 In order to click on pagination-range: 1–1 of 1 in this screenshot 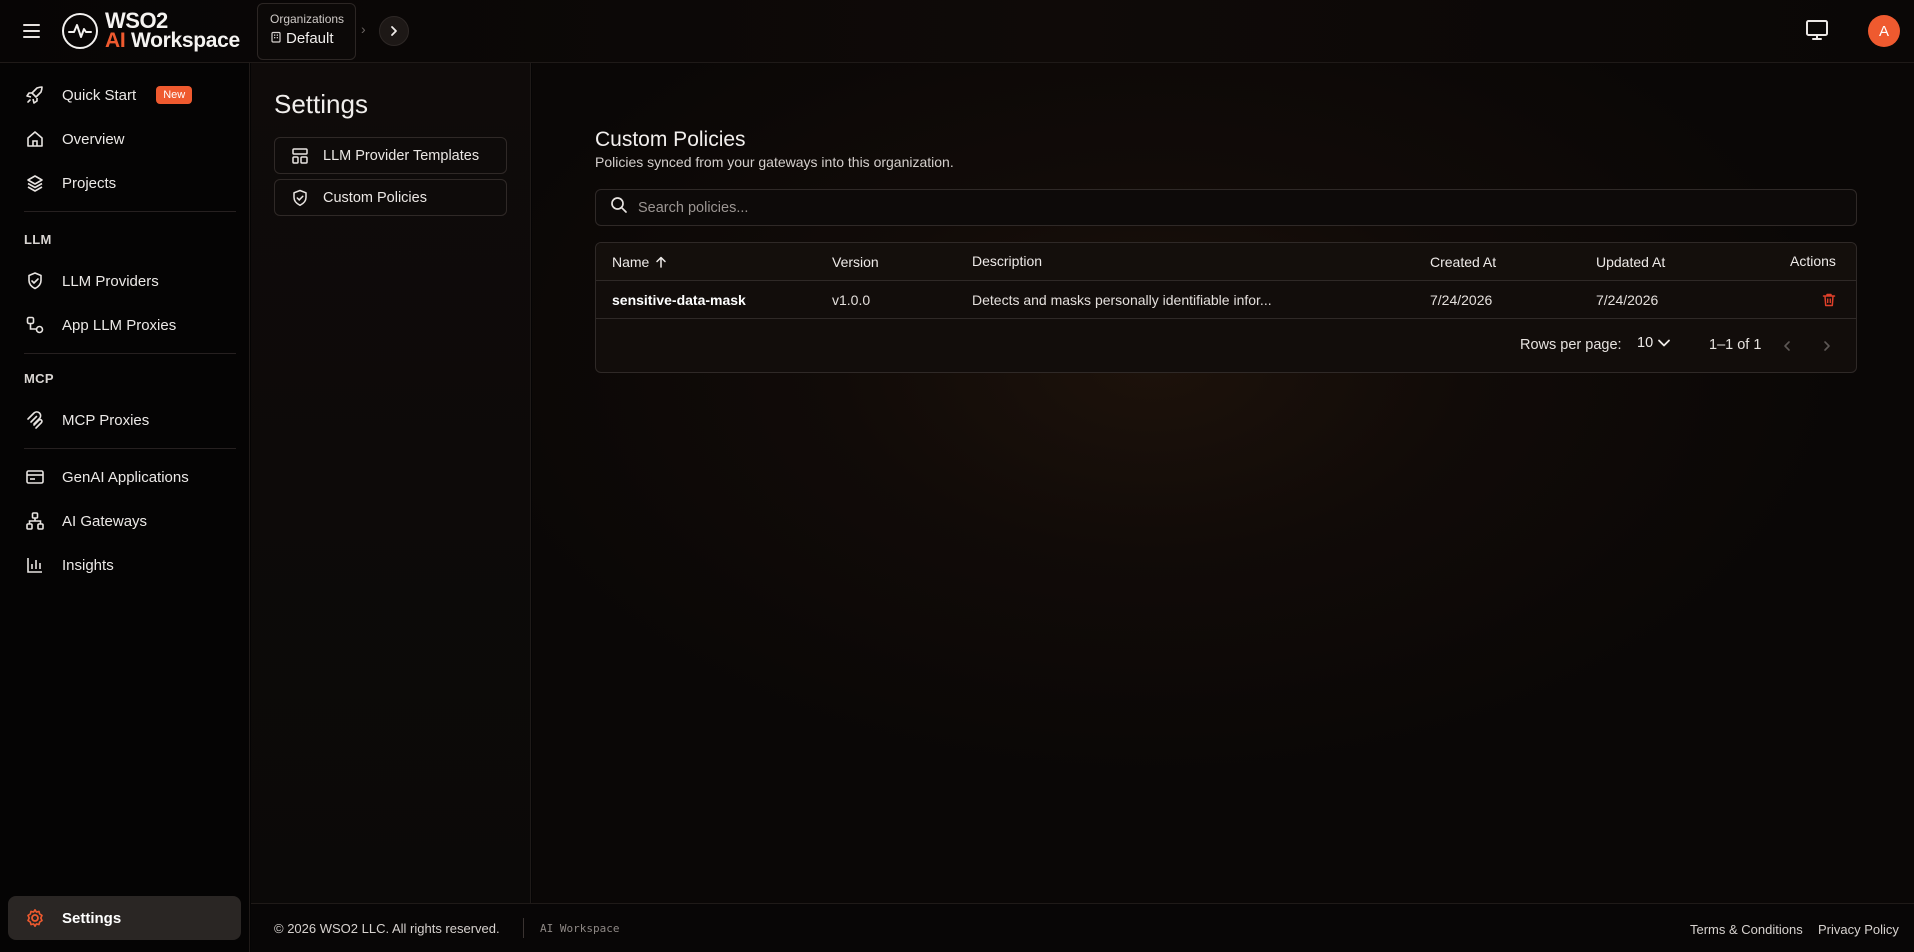, I will do `click(1735, 345)`.